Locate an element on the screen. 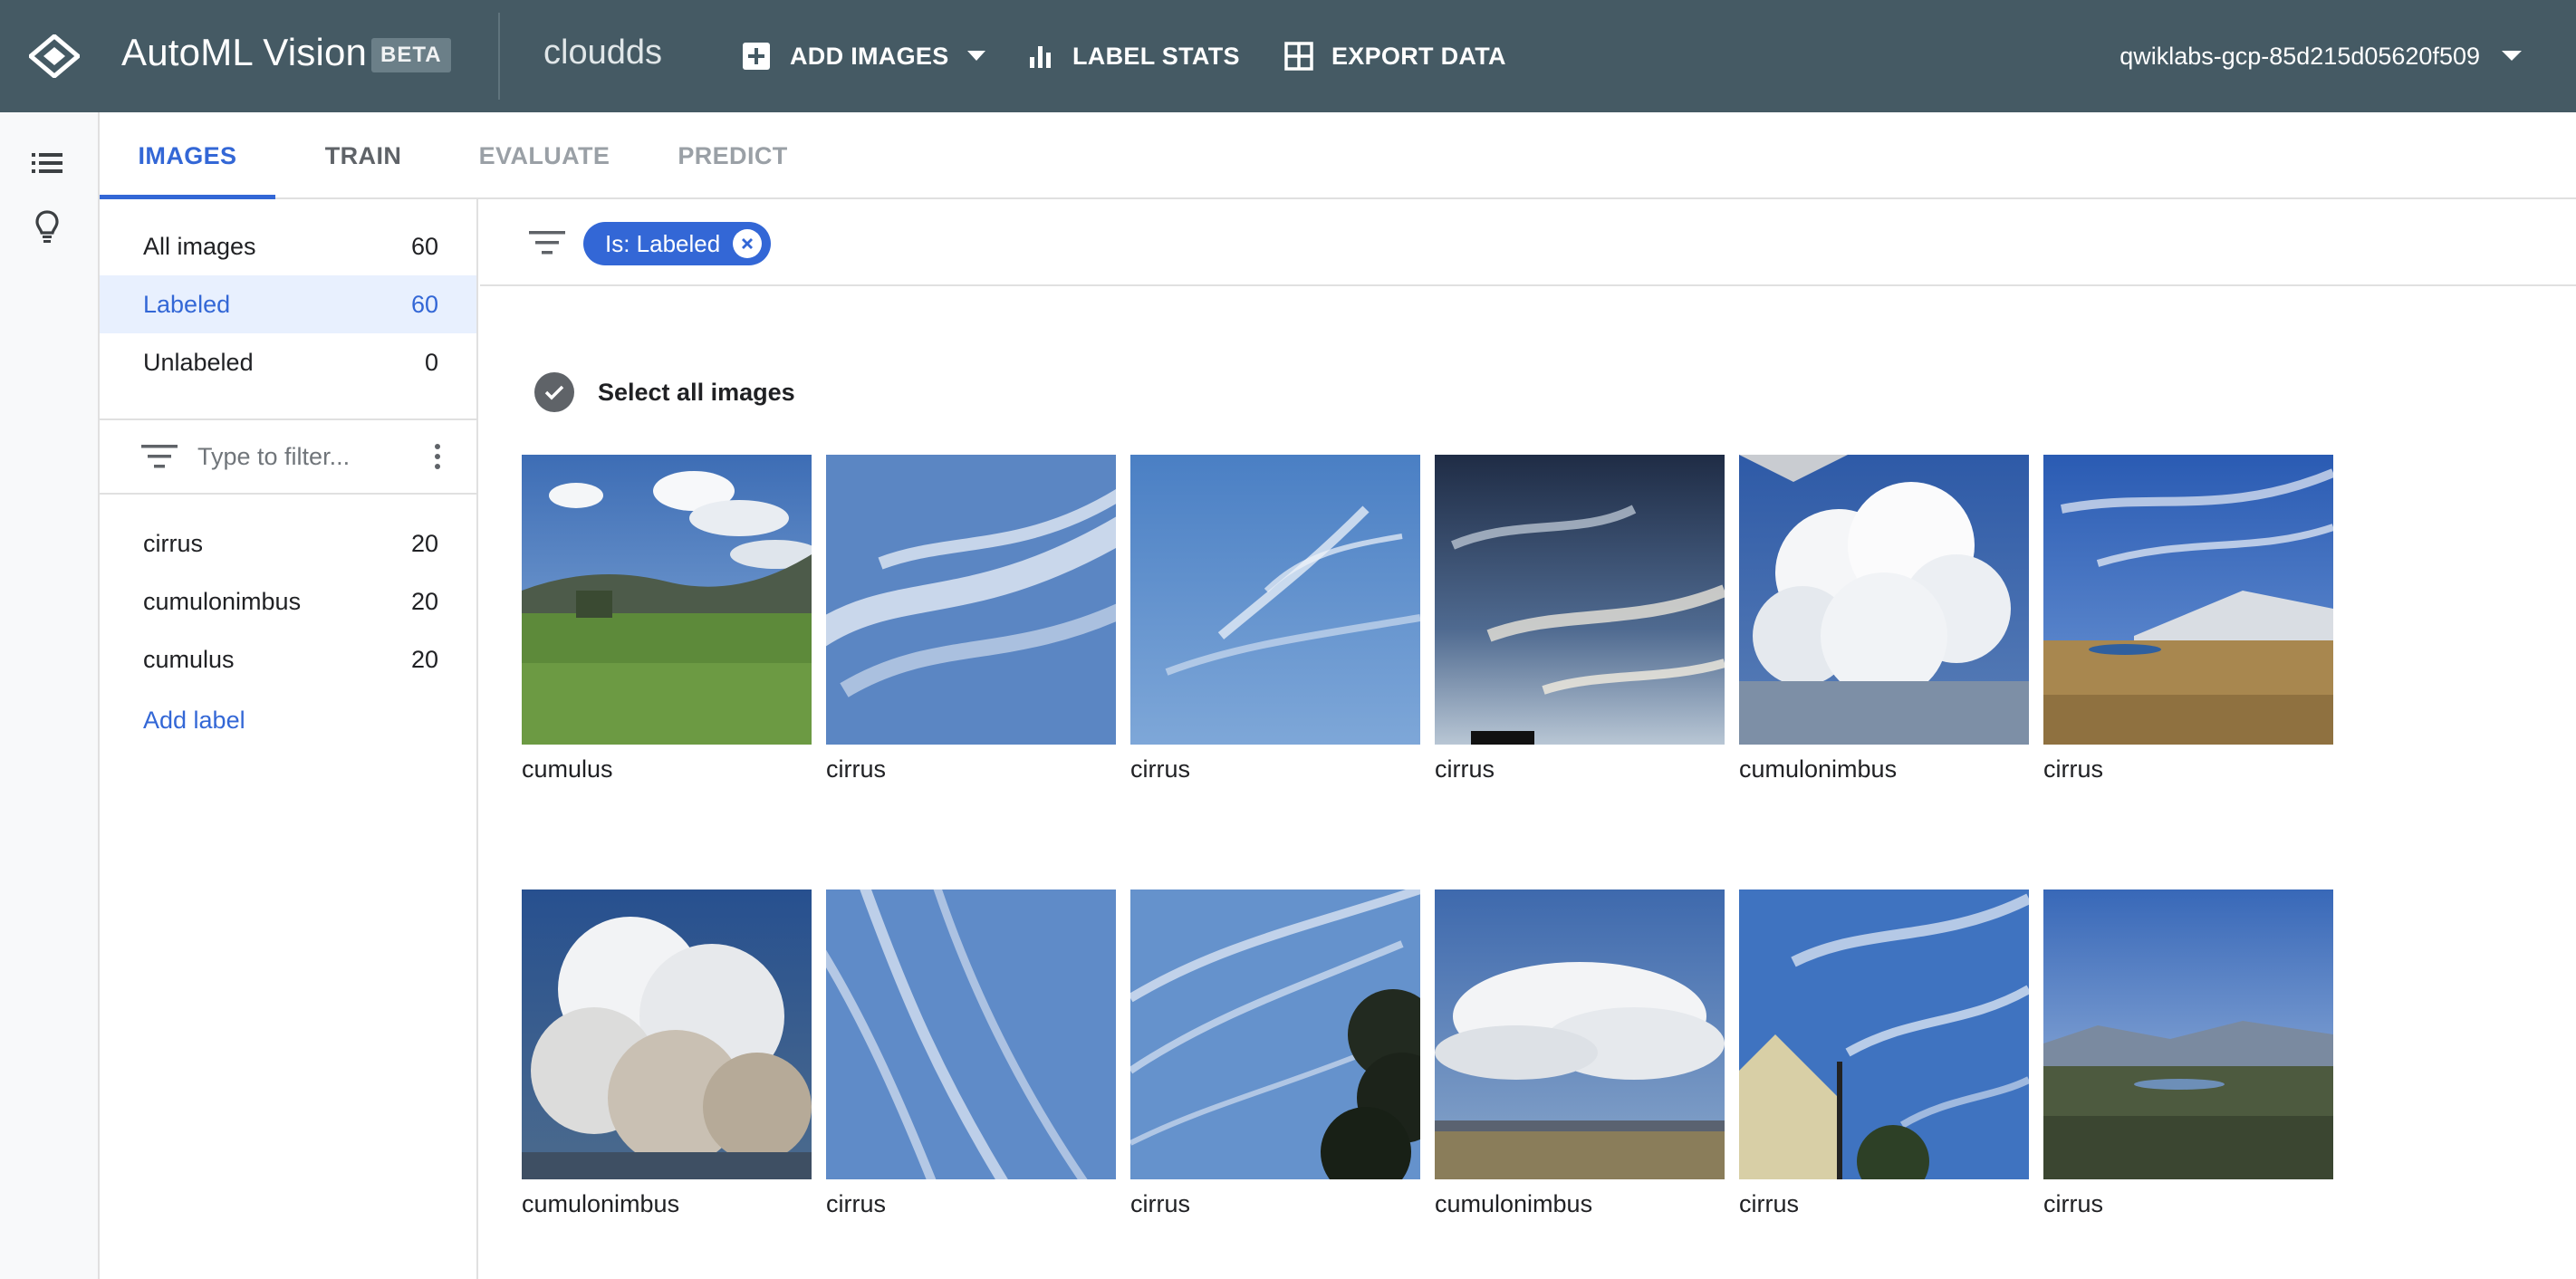 This screenshot has width=2576, height=1279. tab-predict: PREDICT is located at coordinates (732, 155).